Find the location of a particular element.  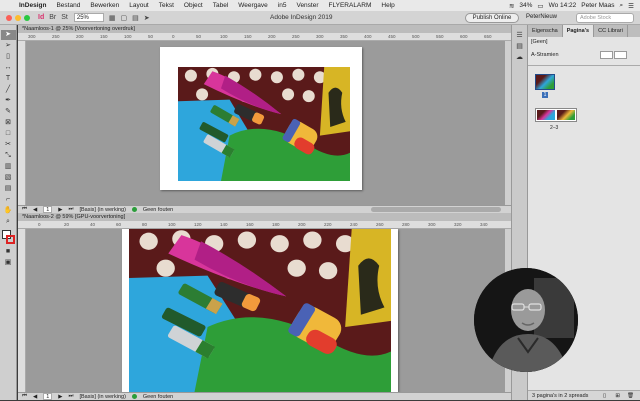

page-tool-icon: ▯ is located at coordinates (8, 57).